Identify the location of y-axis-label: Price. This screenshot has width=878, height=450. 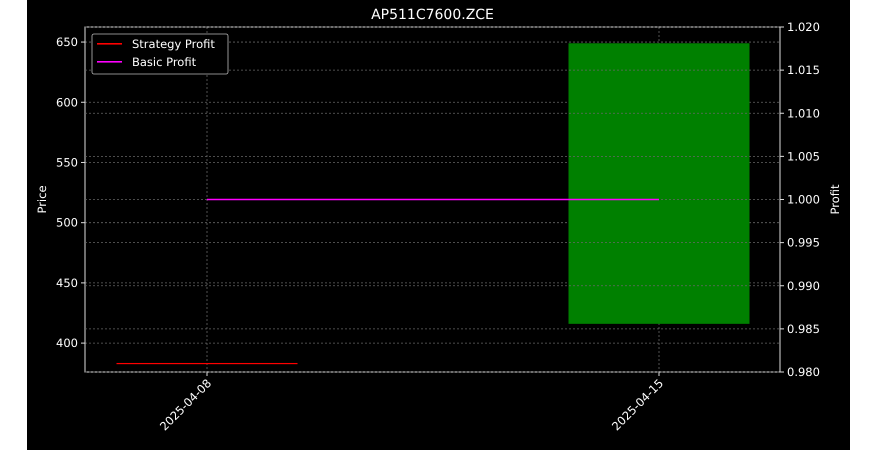
(42, 199).